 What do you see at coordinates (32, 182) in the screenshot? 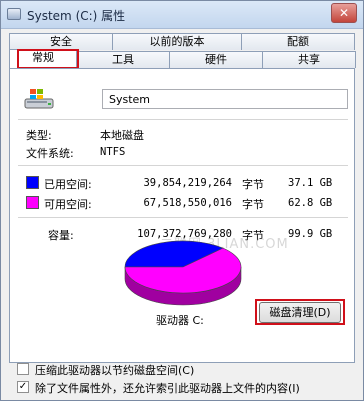
I see `used-space-swatch` at bounding box center [32, 182].